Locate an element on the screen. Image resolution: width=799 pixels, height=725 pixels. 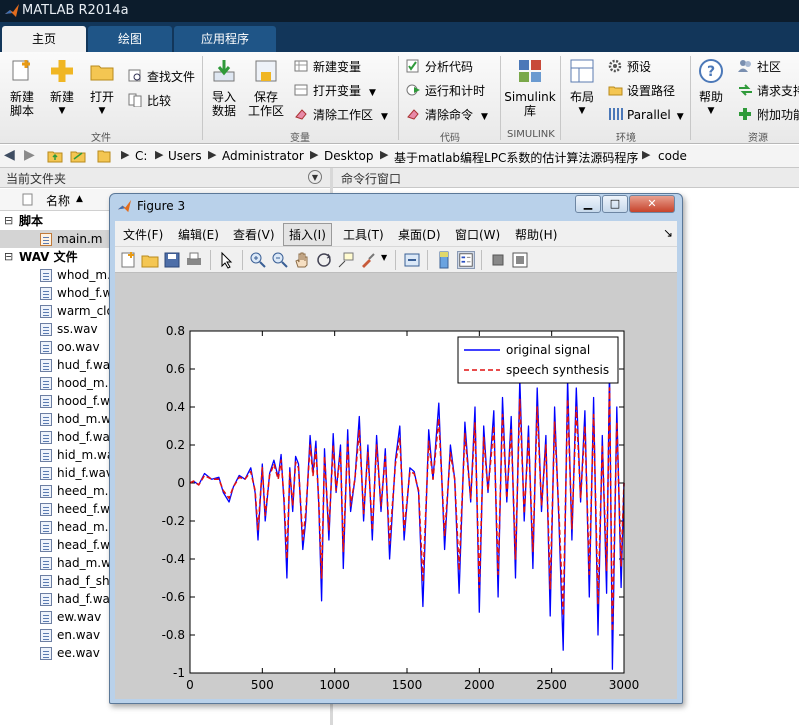
name-column-header: 名称 is located at coordinates (58, 200).